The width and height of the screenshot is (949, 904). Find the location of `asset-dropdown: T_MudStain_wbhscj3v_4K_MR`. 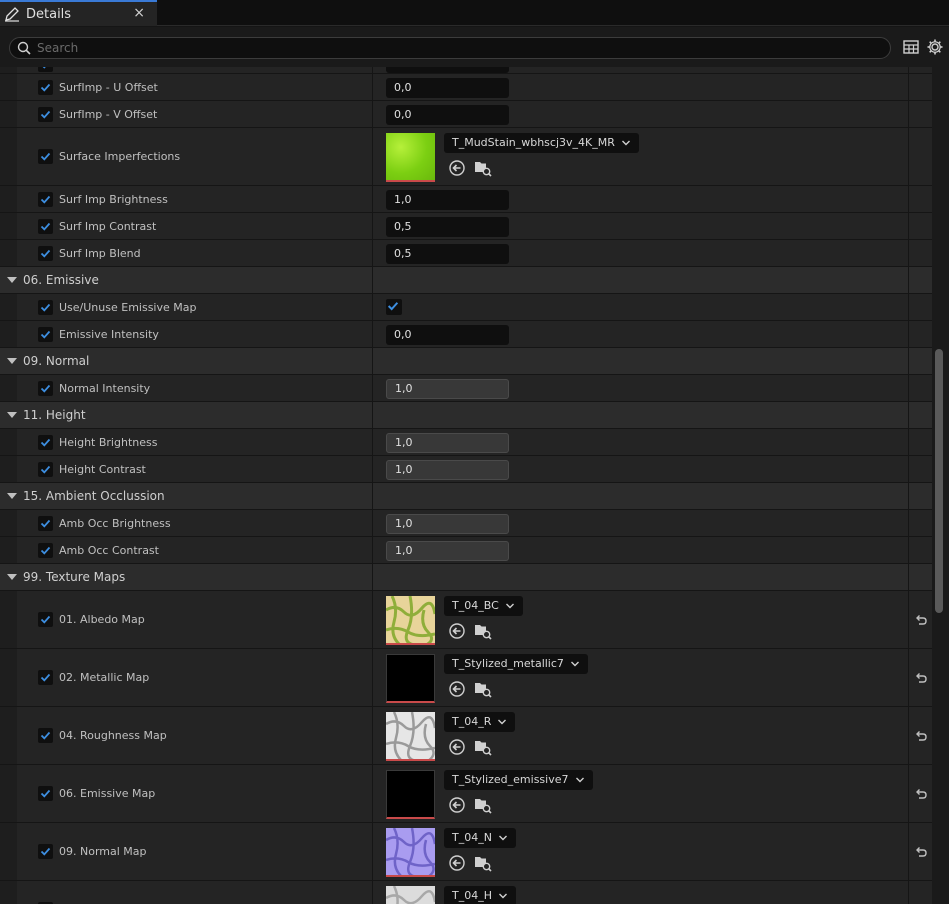

asset-dropdown: T_MudStain_wbhscj3v_4K_MR is located at coordinates (541, 143).